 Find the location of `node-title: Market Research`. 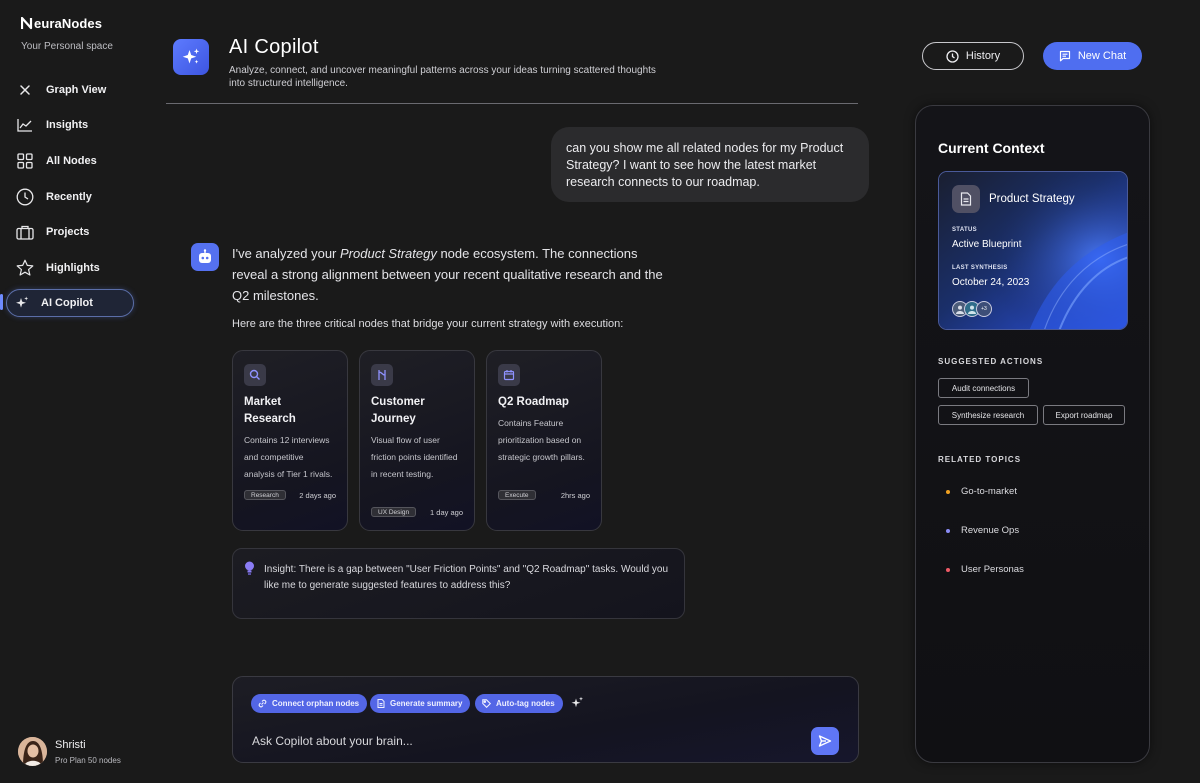

node-title: Market Research is located at coordinates (270, 410).